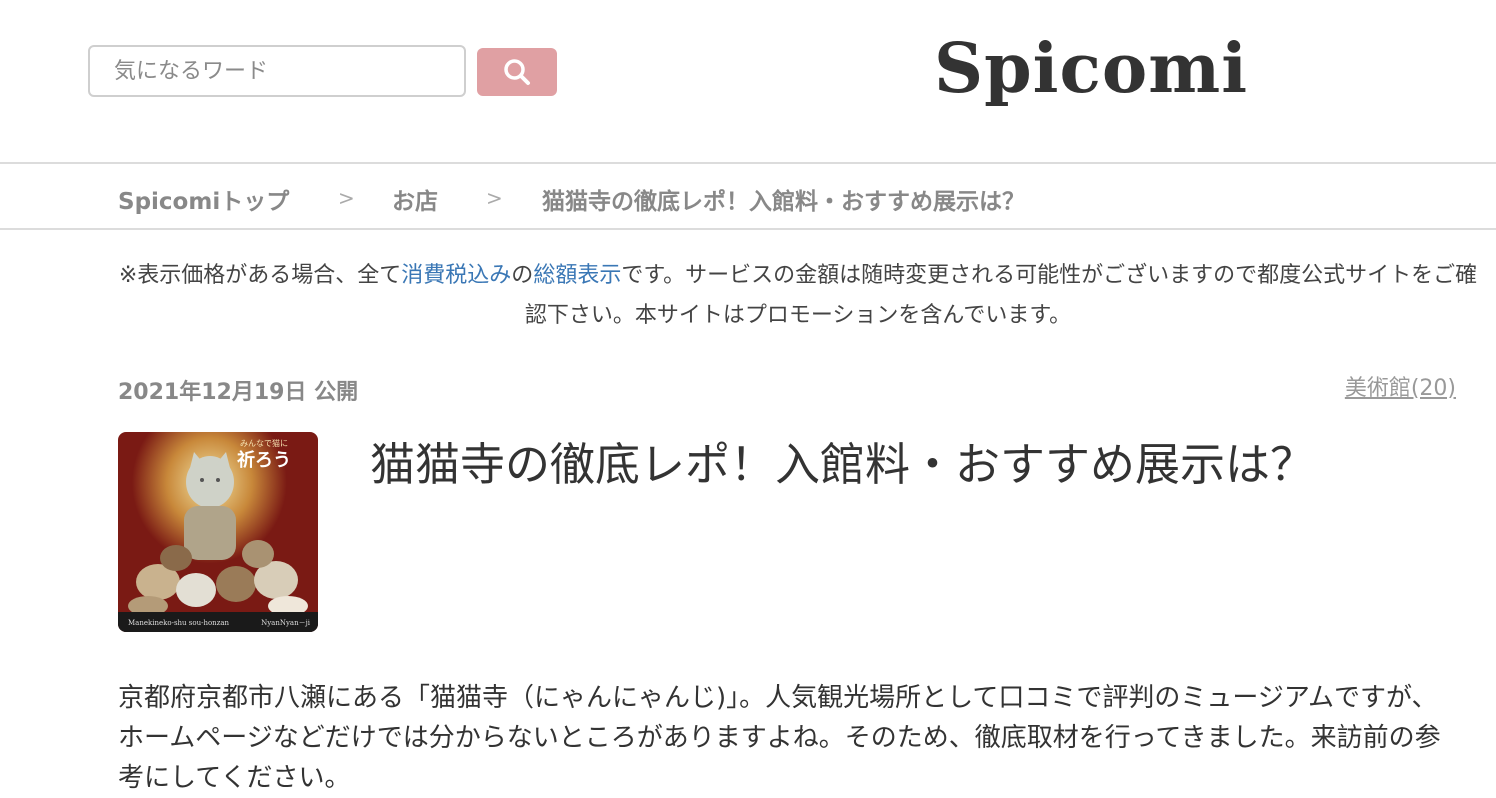 Image resolution: width=1496 pixels, height=798 pixels. What do you see at coordinates (456, 275) in the screenshot?
I see `tax-included-link: 消費税込み` at bounding box center [456, 275].